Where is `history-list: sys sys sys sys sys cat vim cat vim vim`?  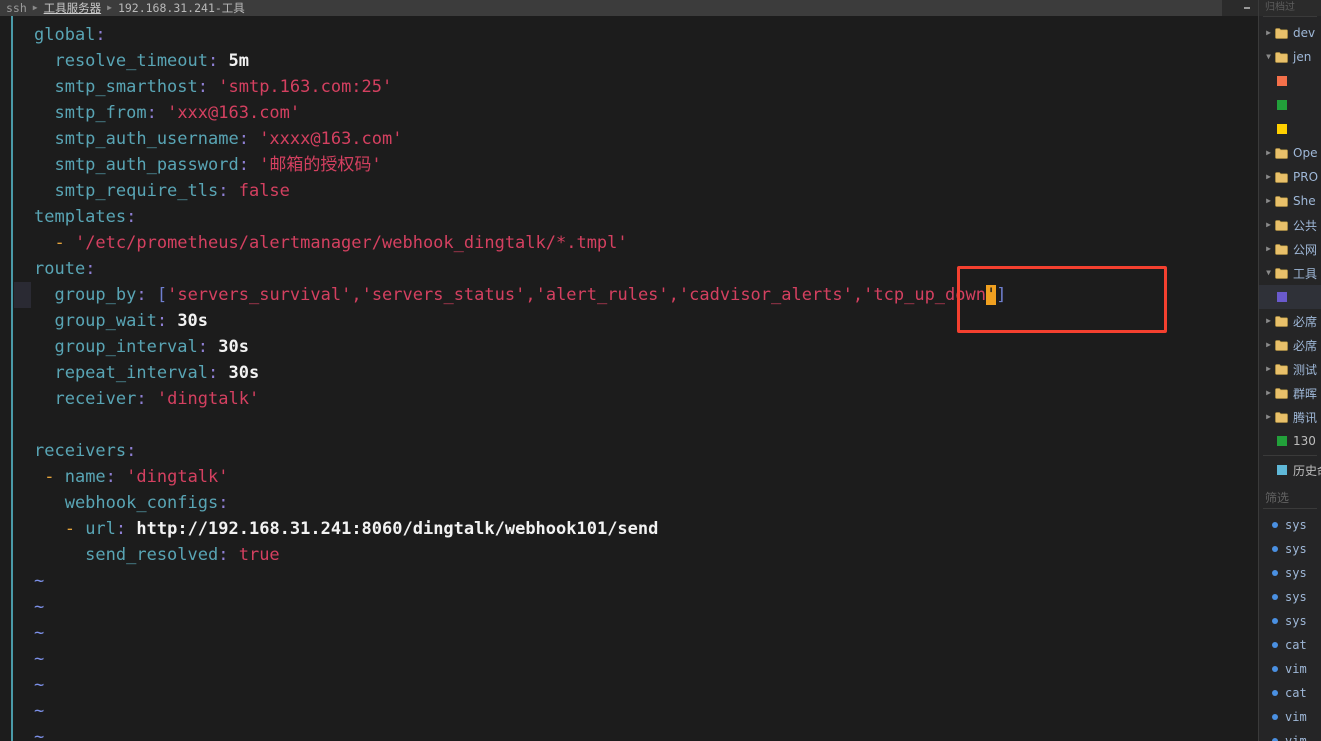 history-list: sys sys sys sys sys cat vim cat vim vim is located at coordinates (1290, 625).